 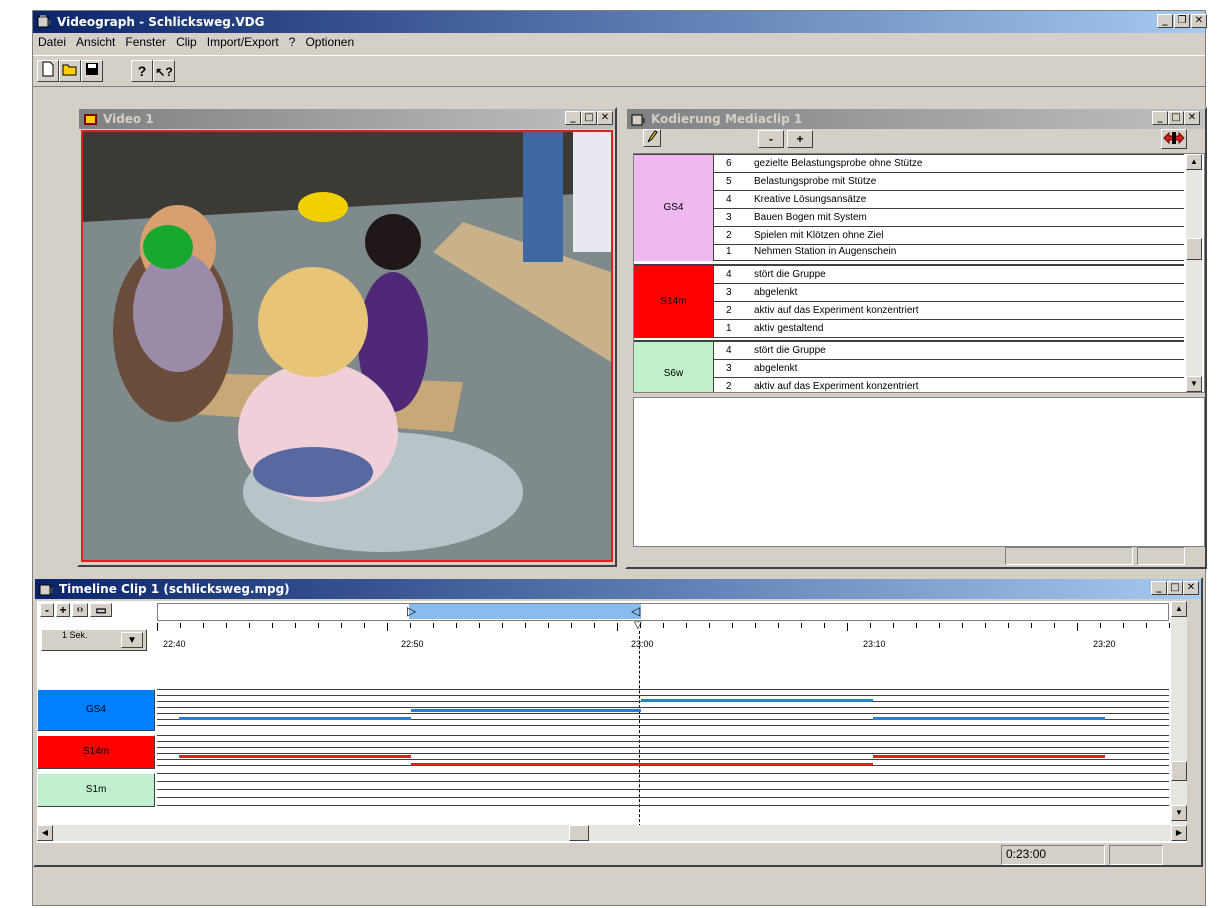 What do you see at coordinates (243, 42) in the screenshot?
I see `menu-import-export: Import/Export` at bounding box center [243, 42].